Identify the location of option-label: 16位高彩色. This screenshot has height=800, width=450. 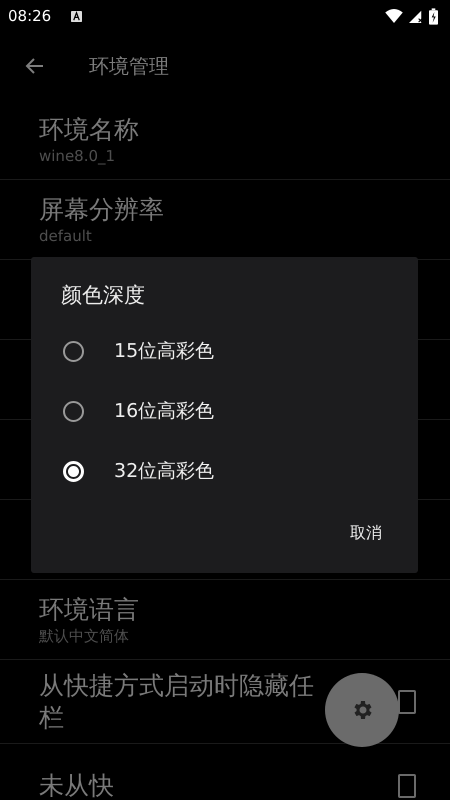
(164, 411).